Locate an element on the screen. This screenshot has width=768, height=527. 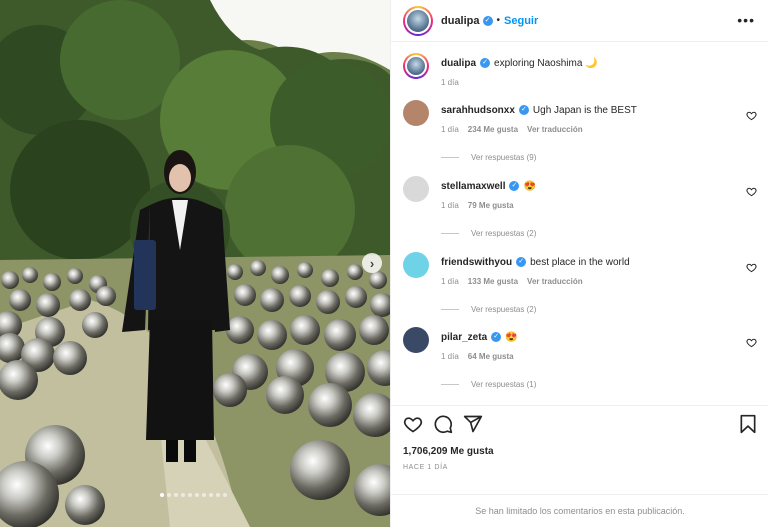
author-username: dualipa is located at coordinates (460, 21).